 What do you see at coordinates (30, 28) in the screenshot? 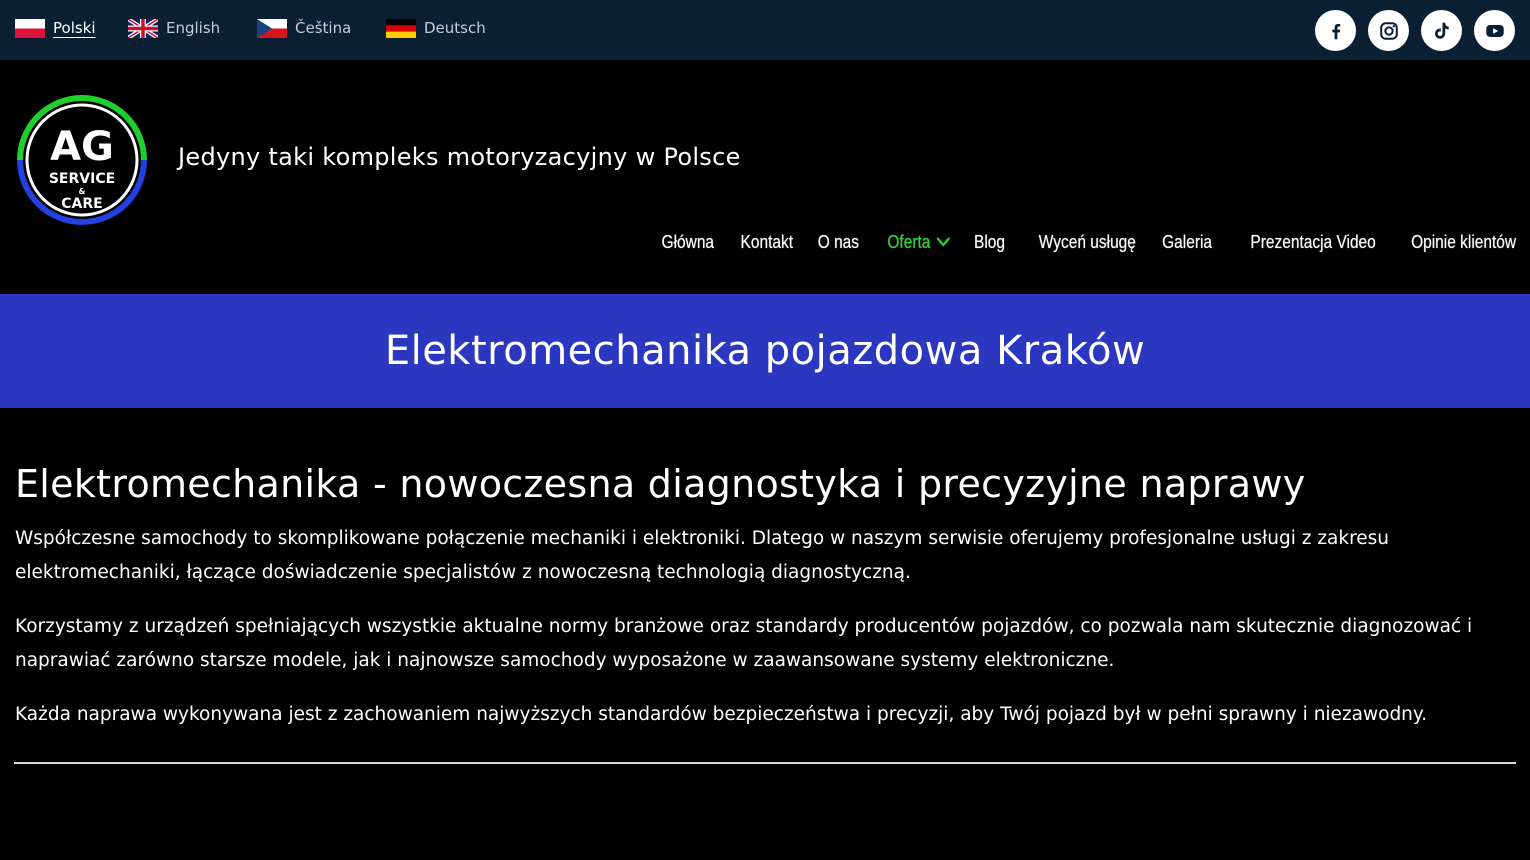
I see `pl-flag-icon` at bounding box center [30, 28].